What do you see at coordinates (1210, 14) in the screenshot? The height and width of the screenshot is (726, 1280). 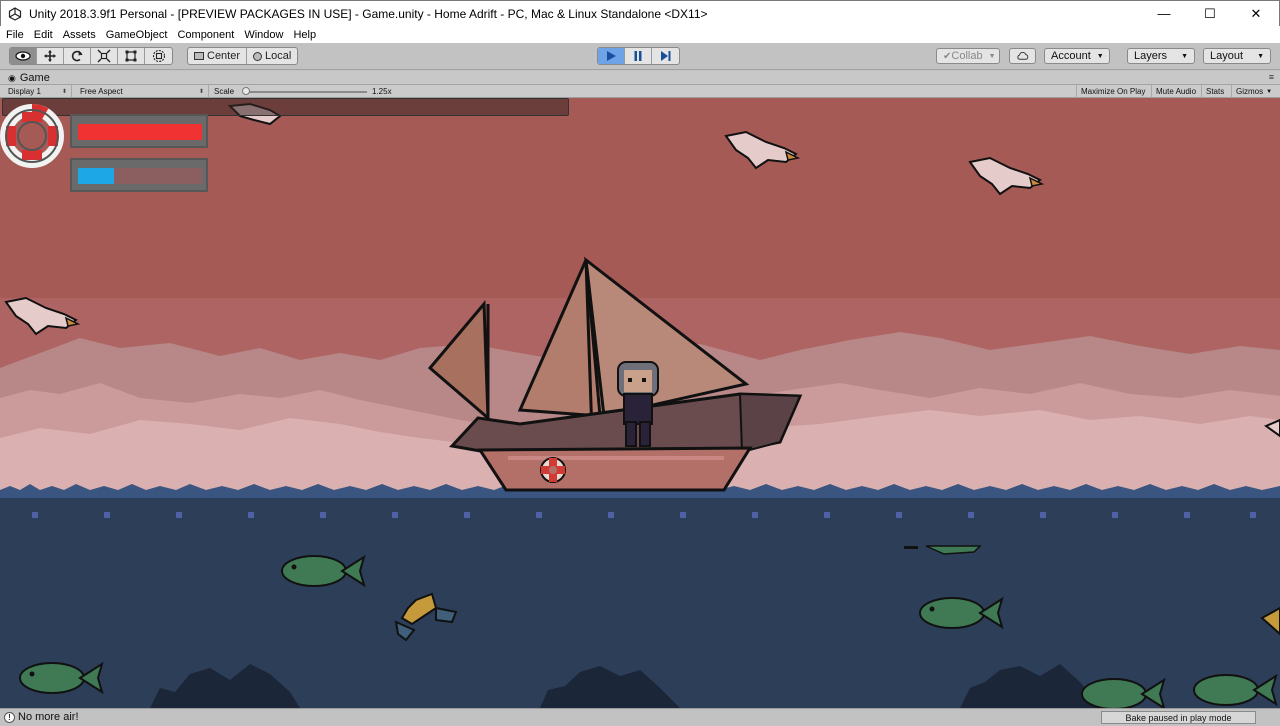 I see `maximize-button: ☐` at bounding box center [1210, 14].